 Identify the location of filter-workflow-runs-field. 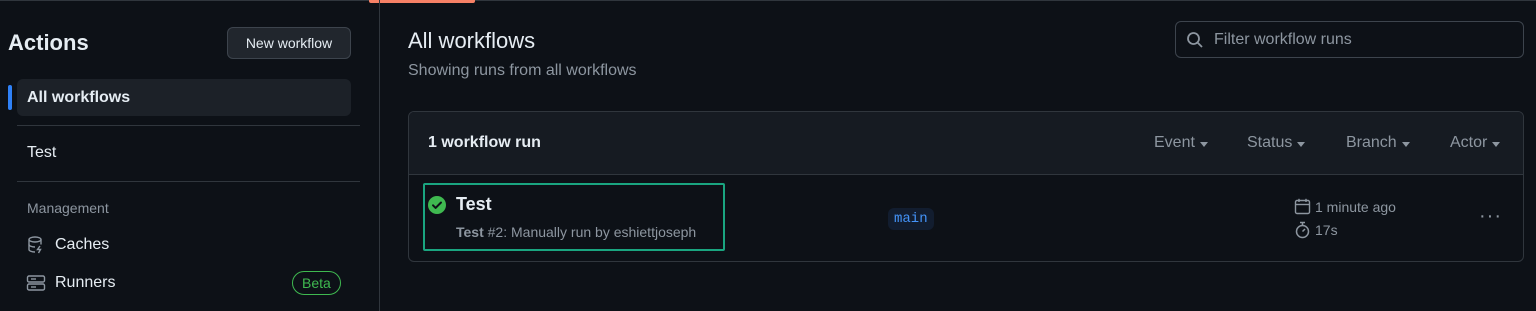
(1349, 39).